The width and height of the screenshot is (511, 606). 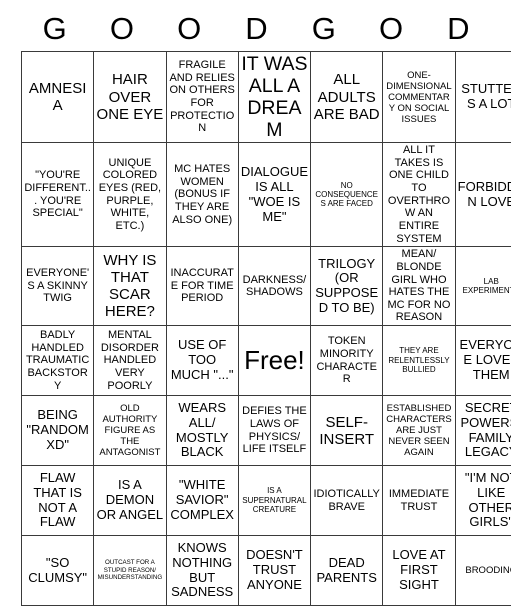 I want to click on bingo-cell: LAB EXPERIMENTS, so click(x=483, y=286).